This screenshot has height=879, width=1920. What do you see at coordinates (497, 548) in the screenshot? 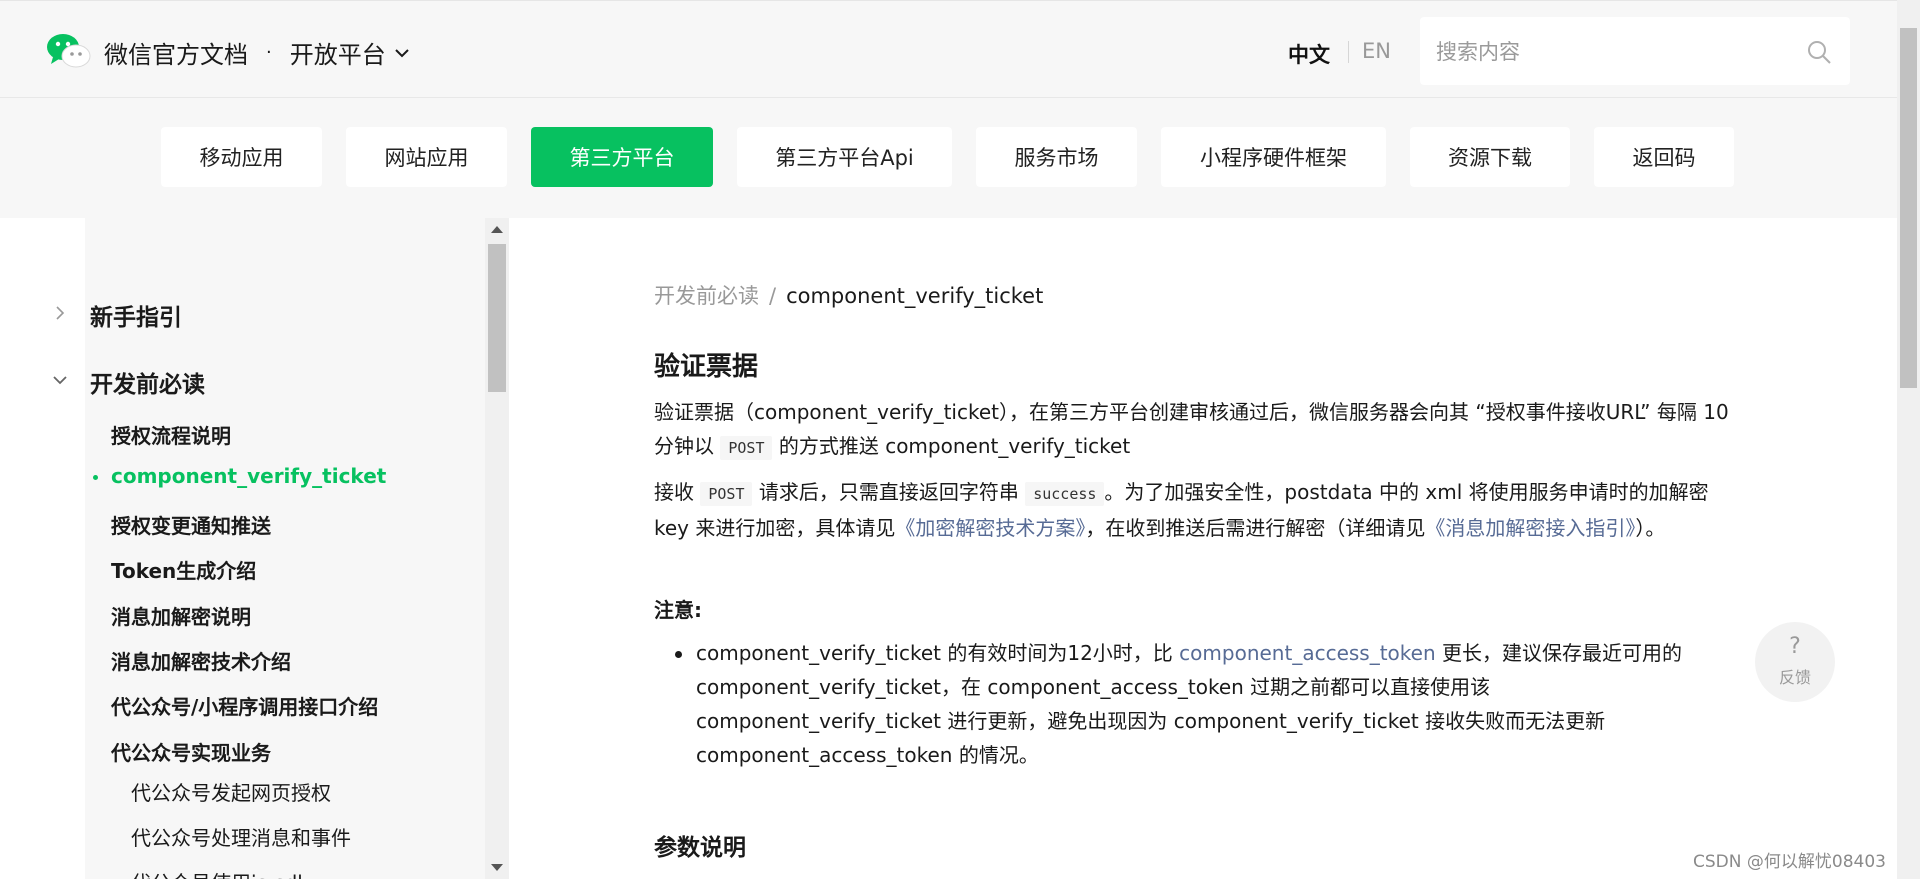
I see `sidebar-scrollbar` at bounding box center [497, 548].